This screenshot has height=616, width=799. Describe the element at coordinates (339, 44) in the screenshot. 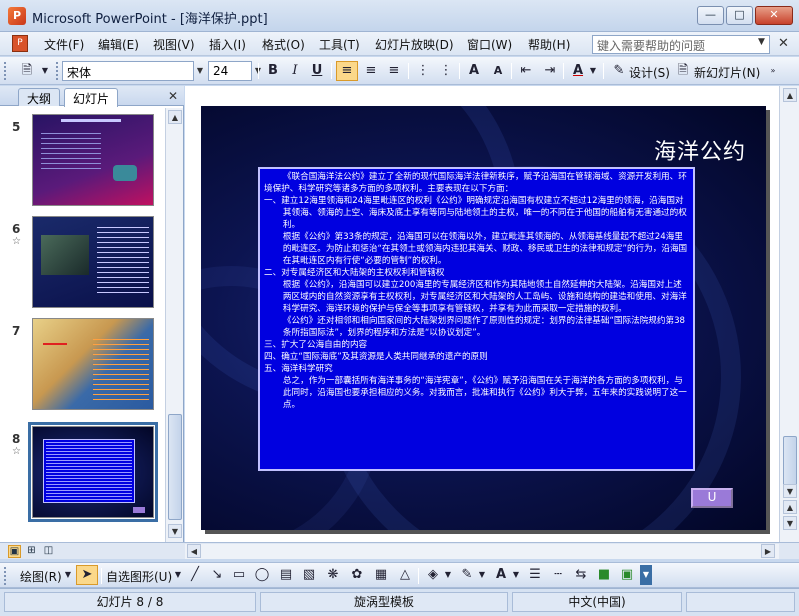

I see `menu-tools: 工具(T)` at that location.